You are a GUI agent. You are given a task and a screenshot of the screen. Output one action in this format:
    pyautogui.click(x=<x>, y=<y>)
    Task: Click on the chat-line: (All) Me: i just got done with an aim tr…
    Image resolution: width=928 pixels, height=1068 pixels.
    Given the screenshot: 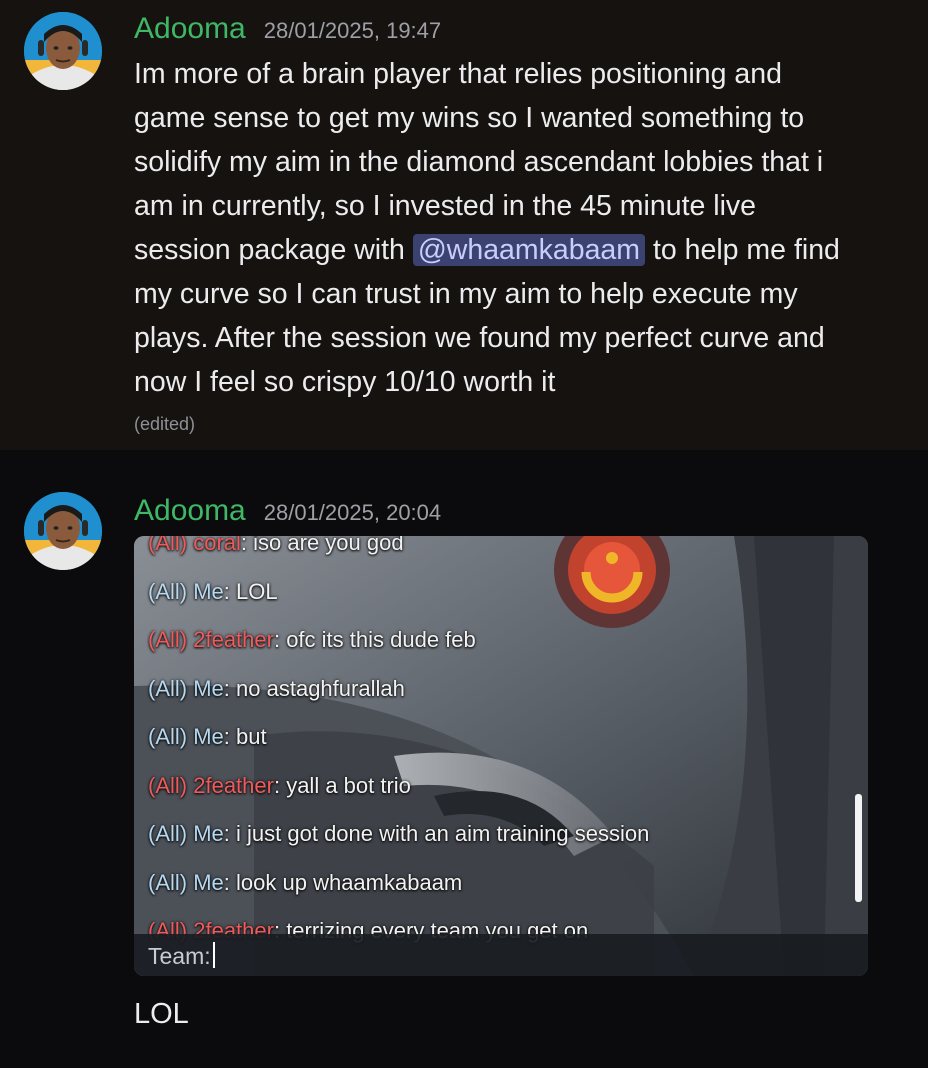 What is the action you would take?
    pyautogui.click(x=399, y=833)
    